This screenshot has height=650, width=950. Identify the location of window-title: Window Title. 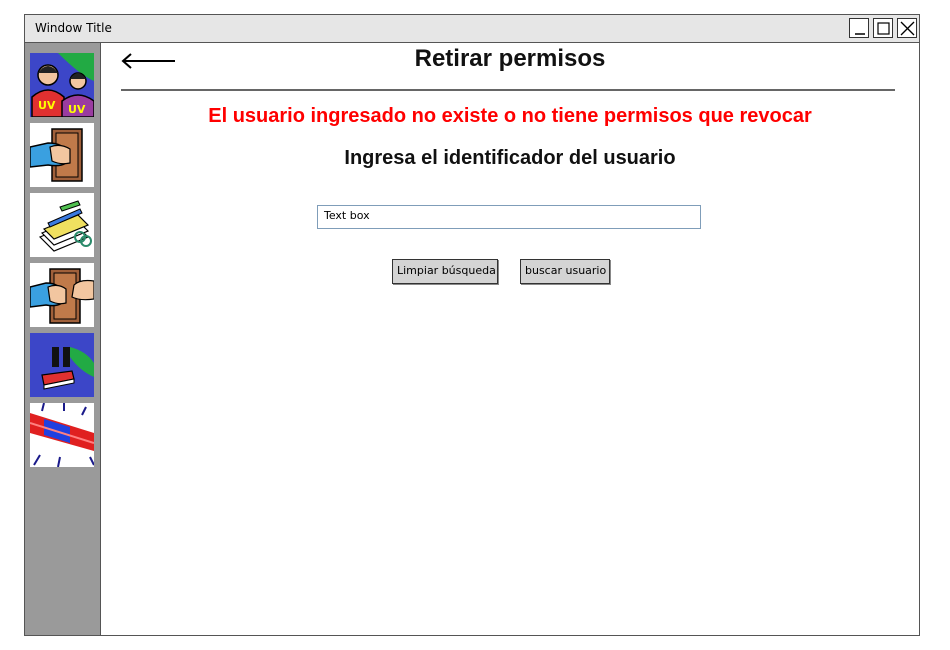
(73, 28).